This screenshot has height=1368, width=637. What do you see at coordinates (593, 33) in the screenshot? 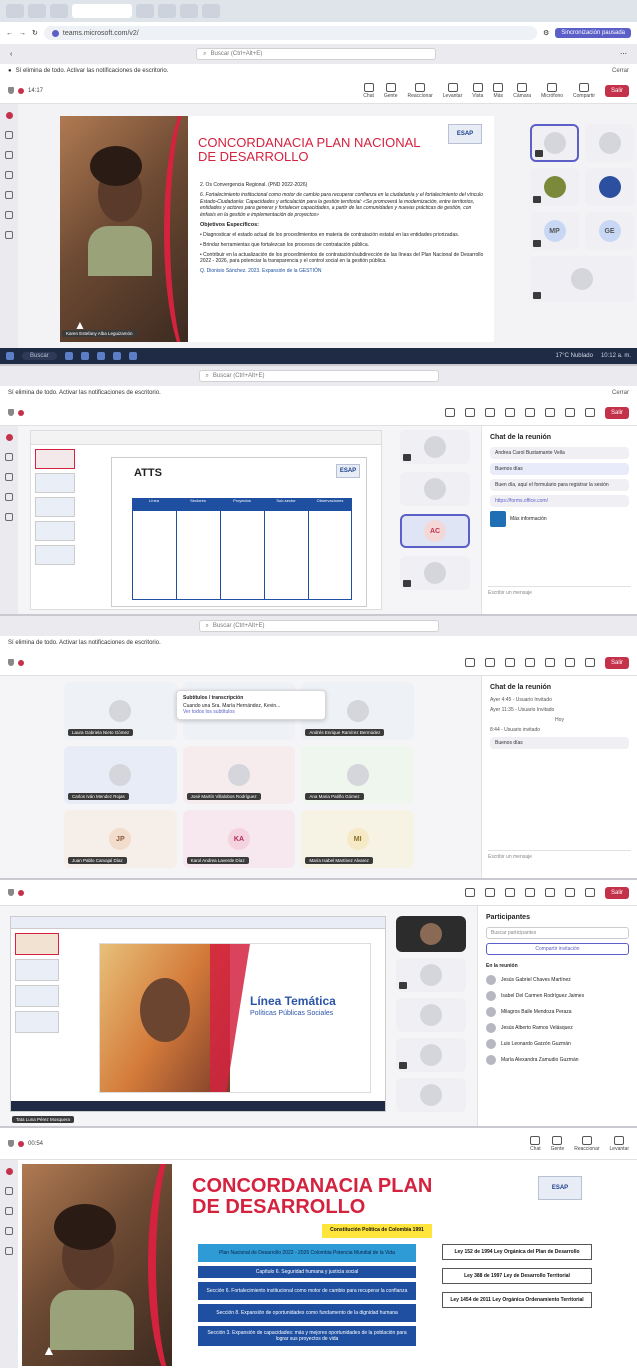
I see `profile-sync-button: Sincronización pausada` at bounding box center [593, 33].